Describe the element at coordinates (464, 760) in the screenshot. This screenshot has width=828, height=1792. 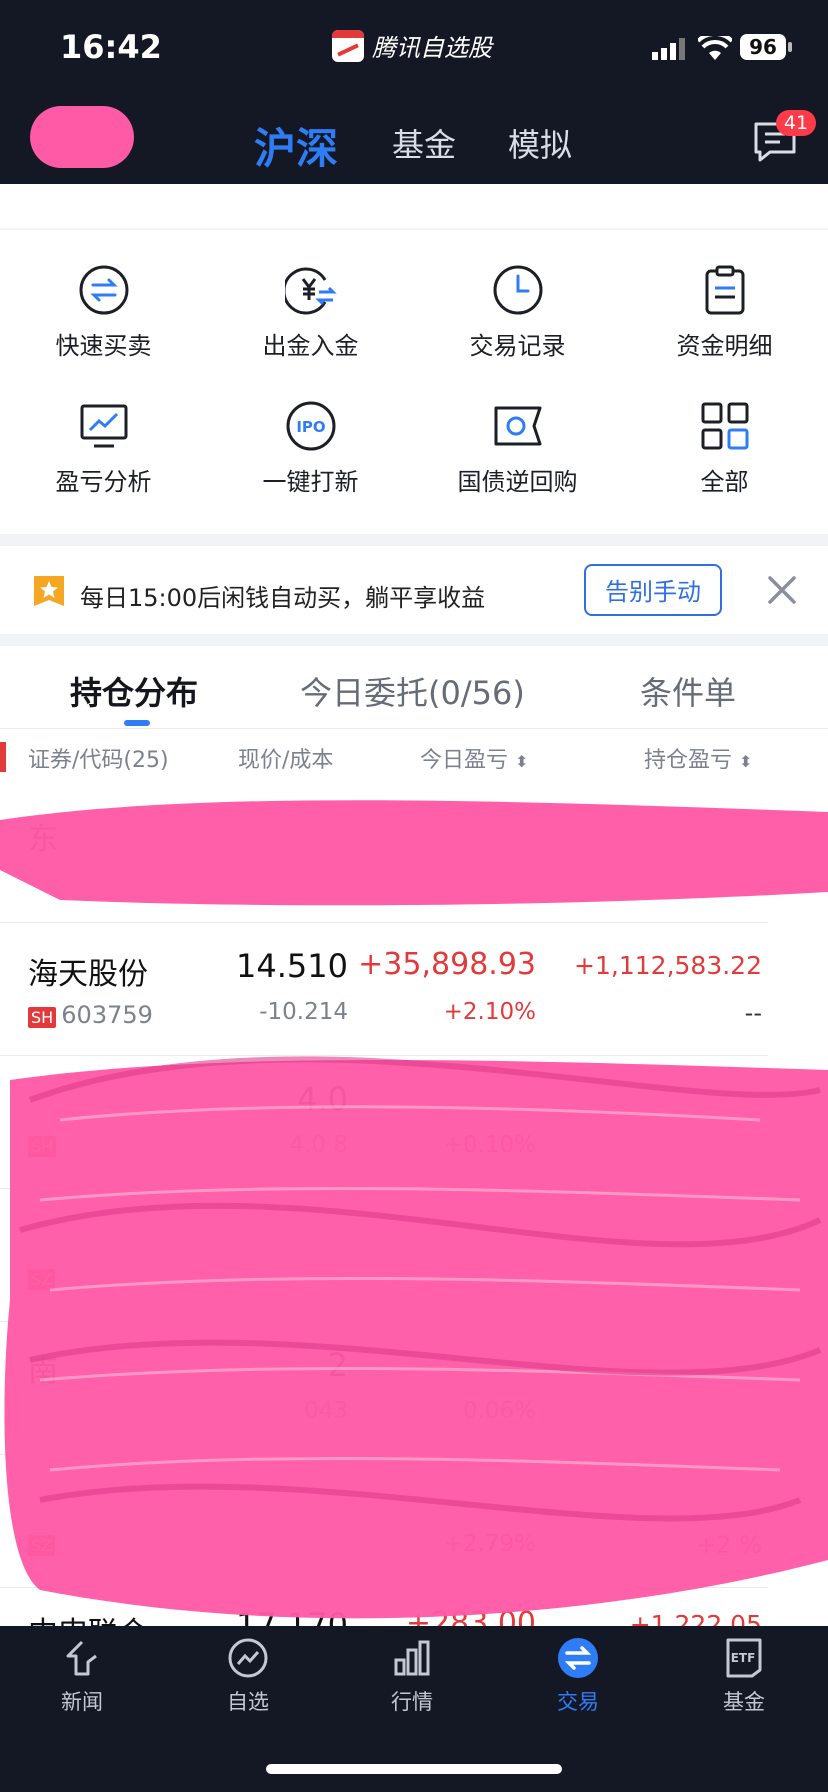
I see `column-today-pnl-label: 今日盈亏` at that location.